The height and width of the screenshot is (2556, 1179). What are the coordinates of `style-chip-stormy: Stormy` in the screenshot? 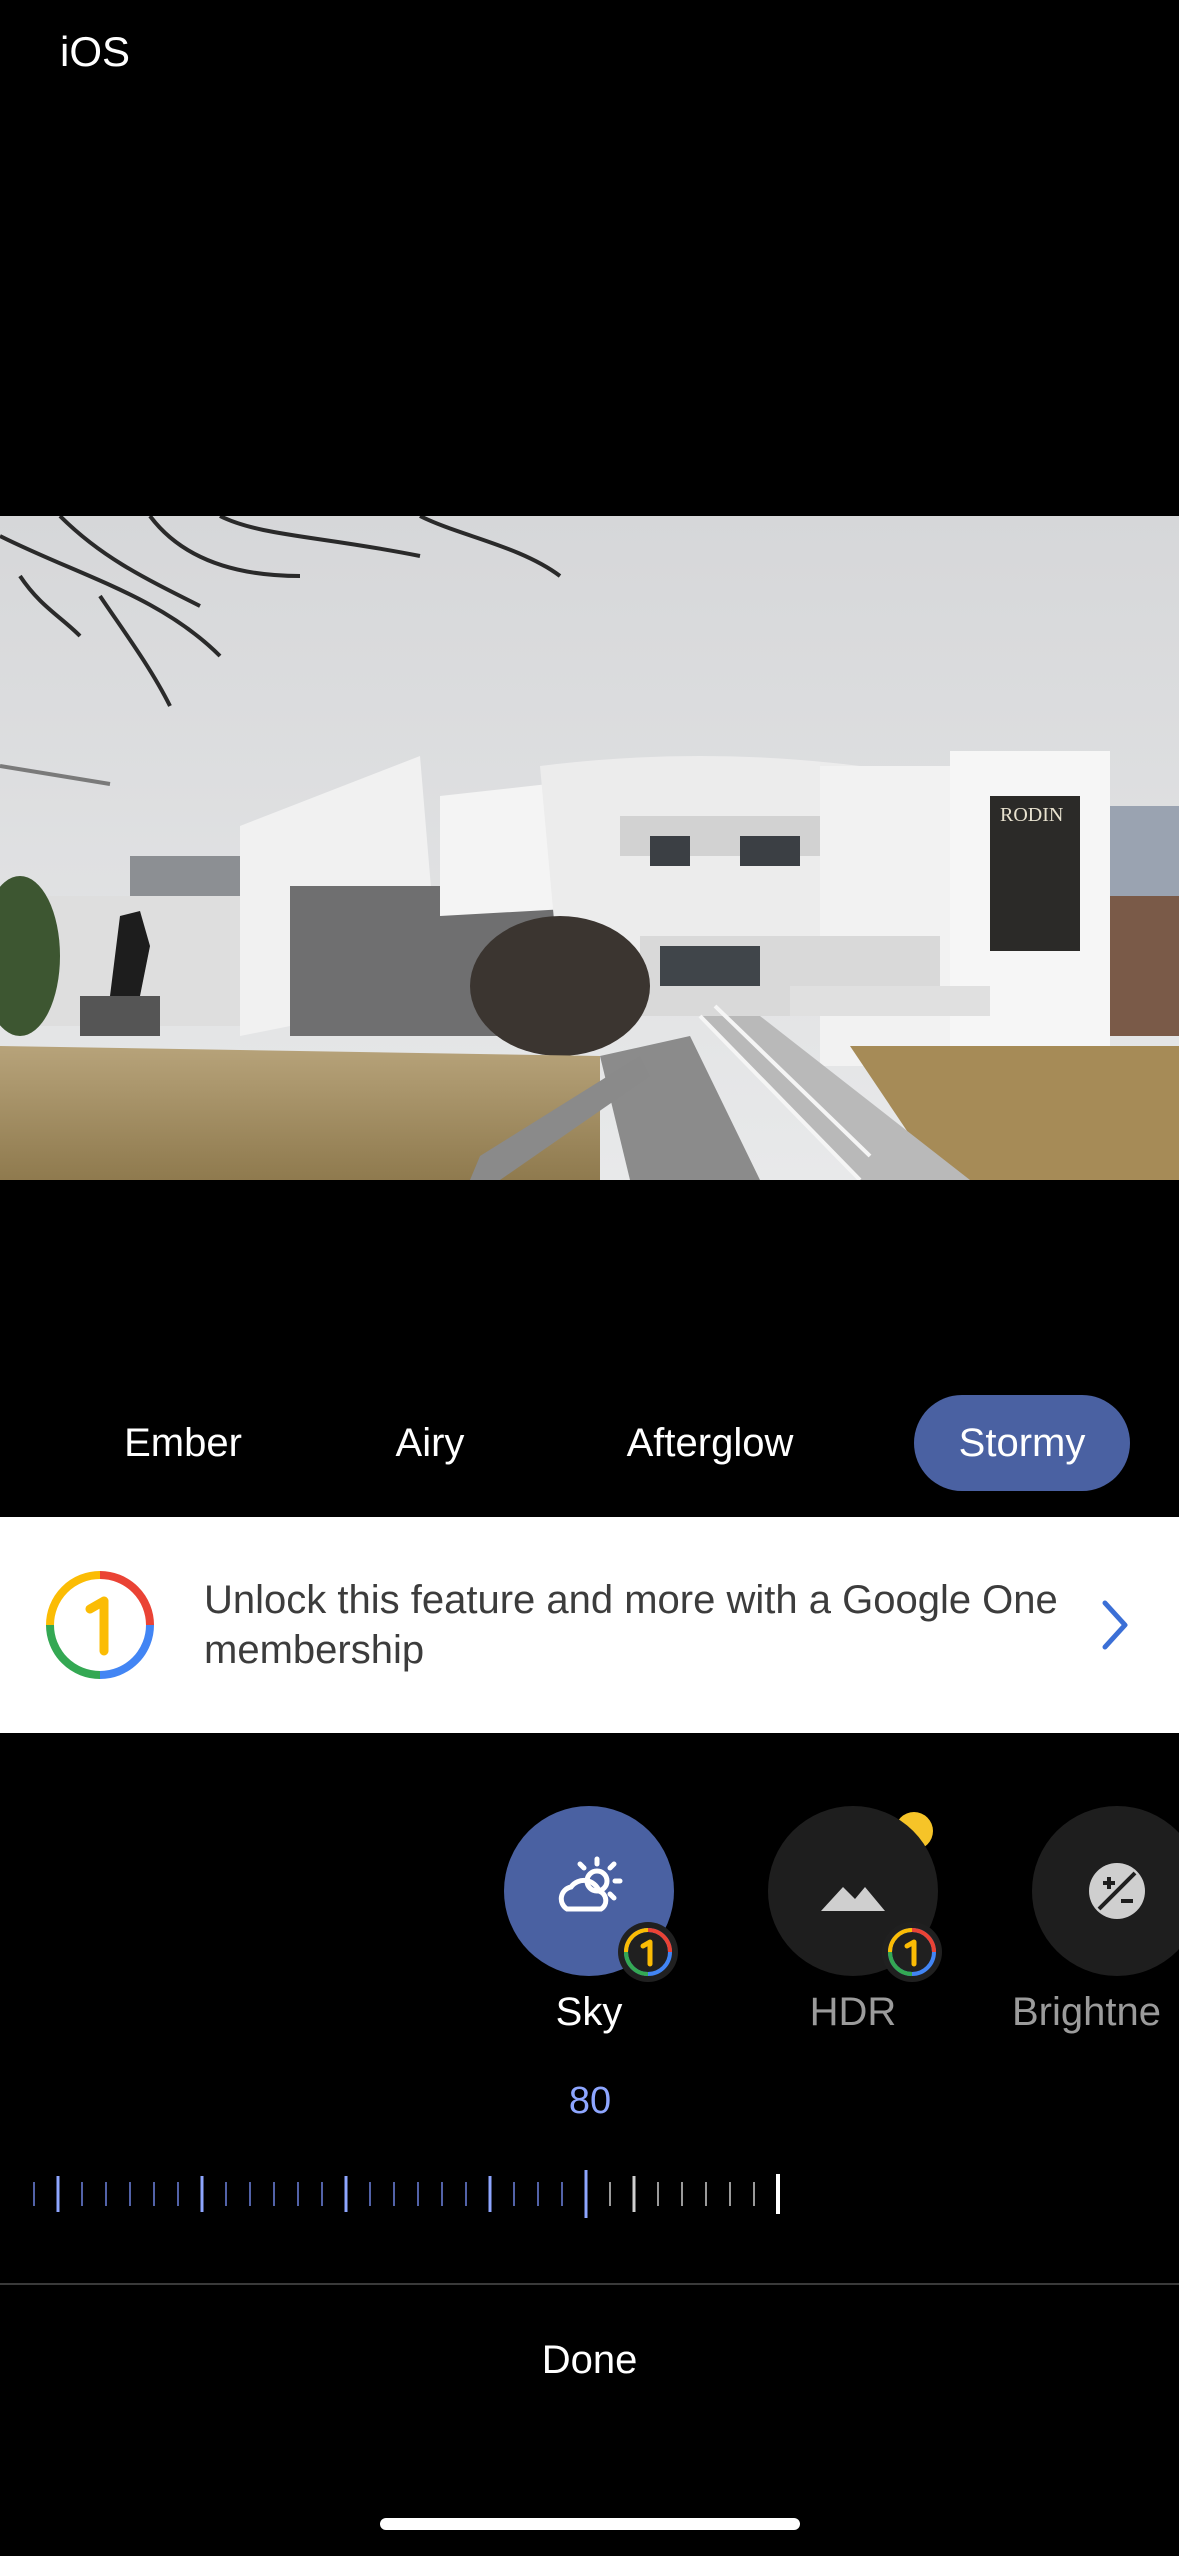 It's located at (1022, 1443).